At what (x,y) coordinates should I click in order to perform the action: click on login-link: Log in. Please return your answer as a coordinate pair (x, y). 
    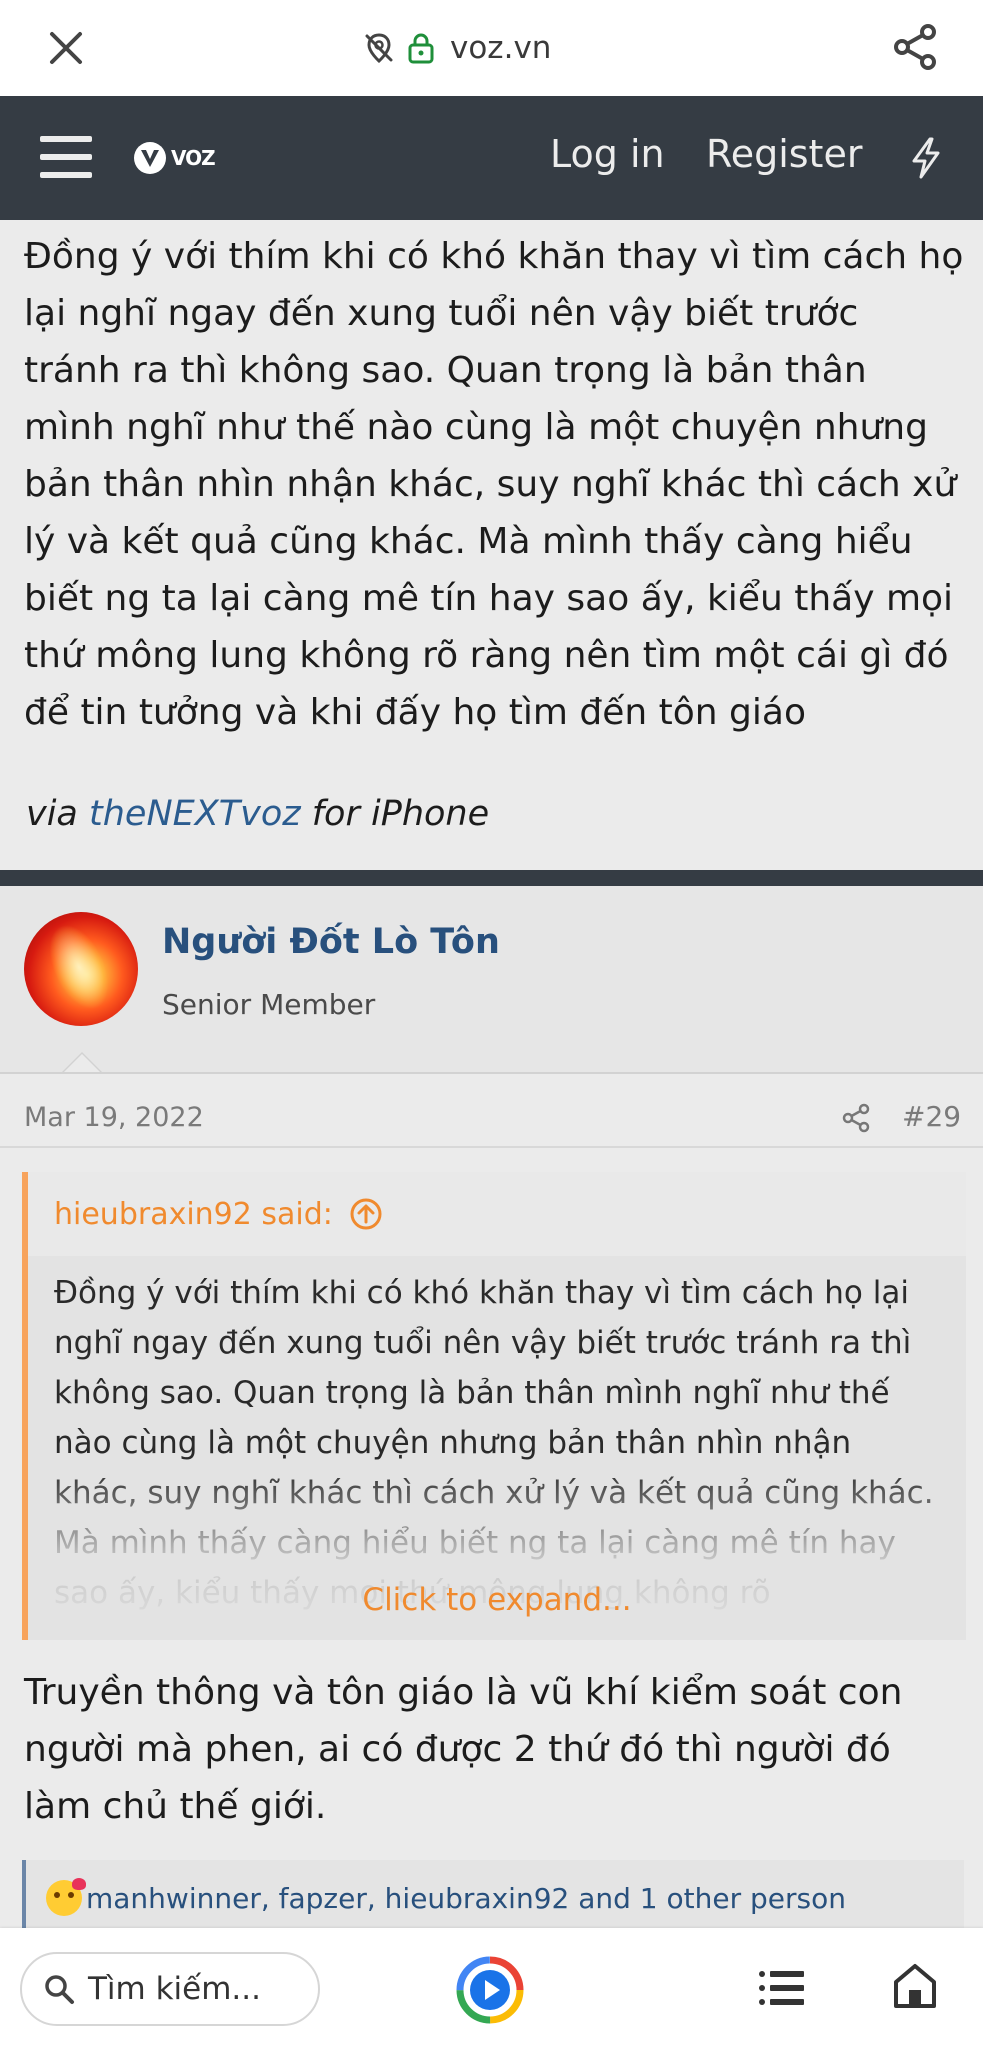
    Looking at the image, I should click on (607, 154).